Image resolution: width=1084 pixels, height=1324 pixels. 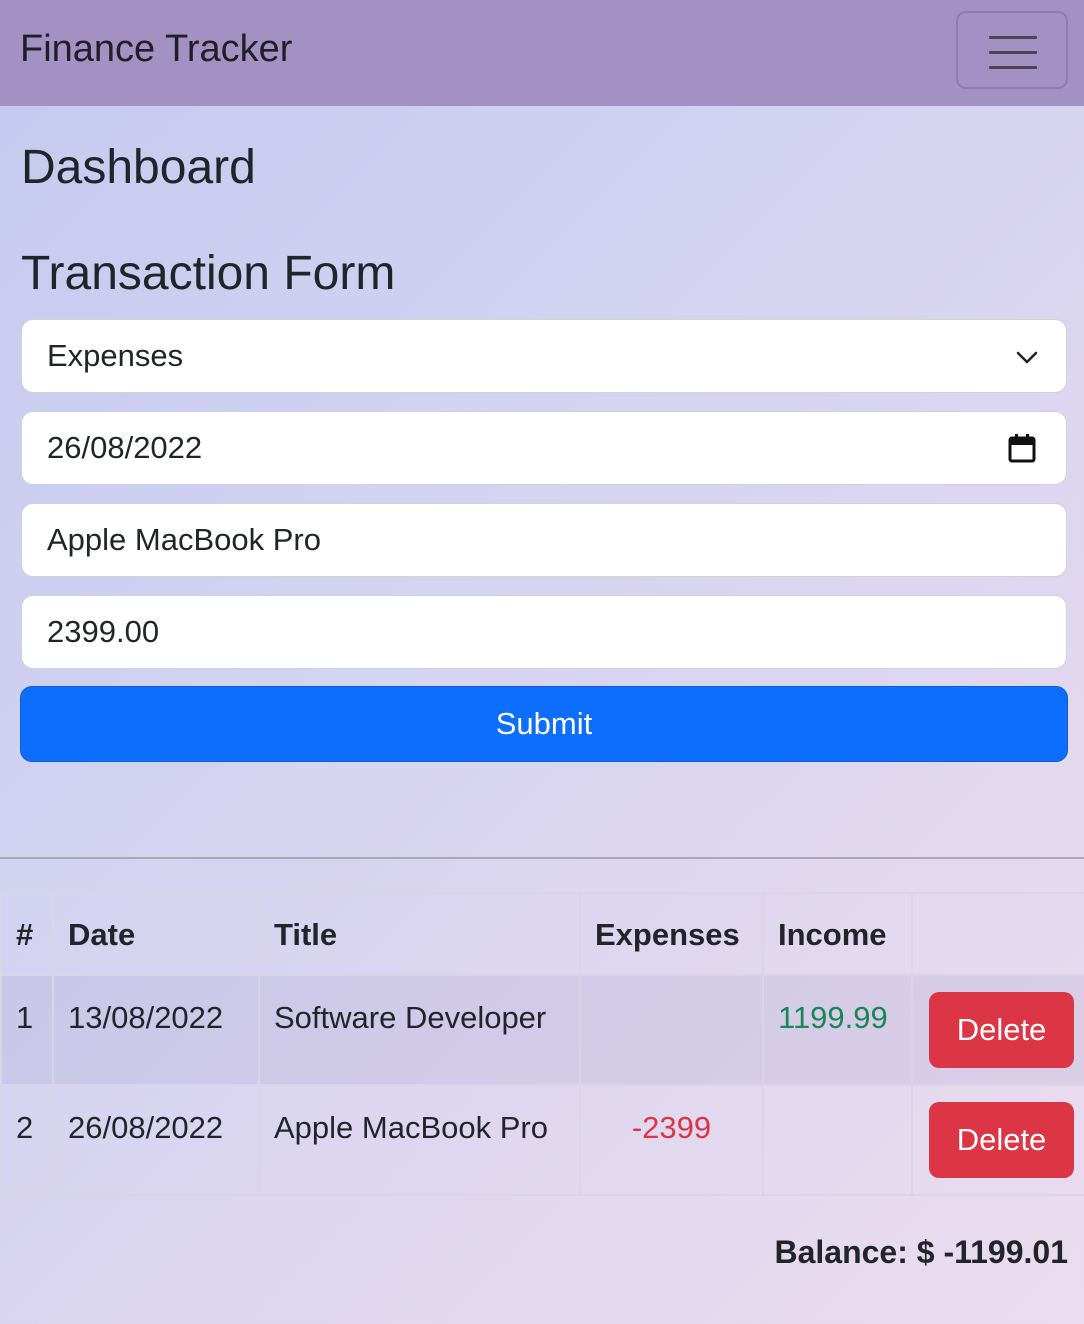 What do you see at coordinates (997, 934) in the screenshot?
I see `header-actions` at bounding box center [997, 934].